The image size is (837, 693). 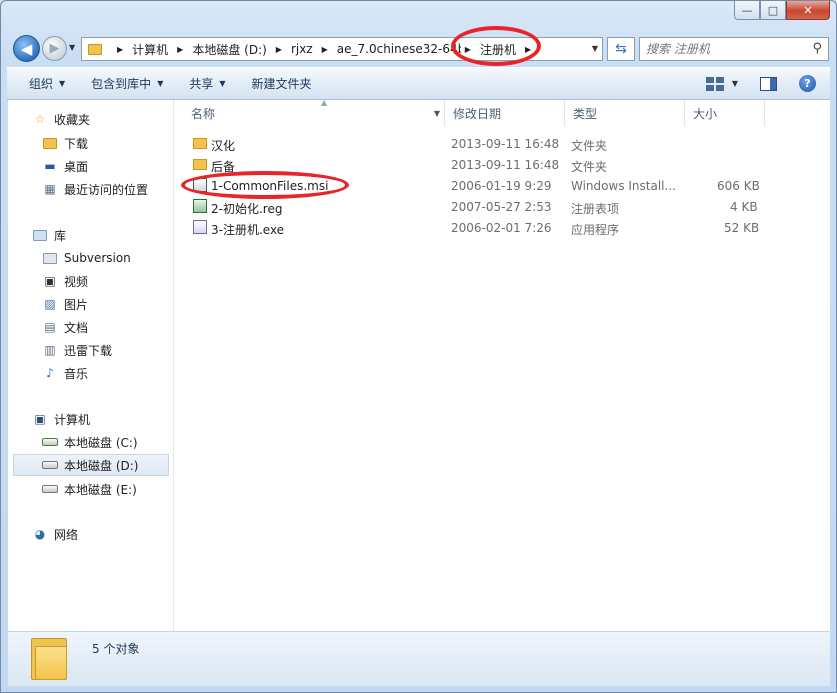 I want to click on download-library-icon: ▥, so click(x=50, y=350).